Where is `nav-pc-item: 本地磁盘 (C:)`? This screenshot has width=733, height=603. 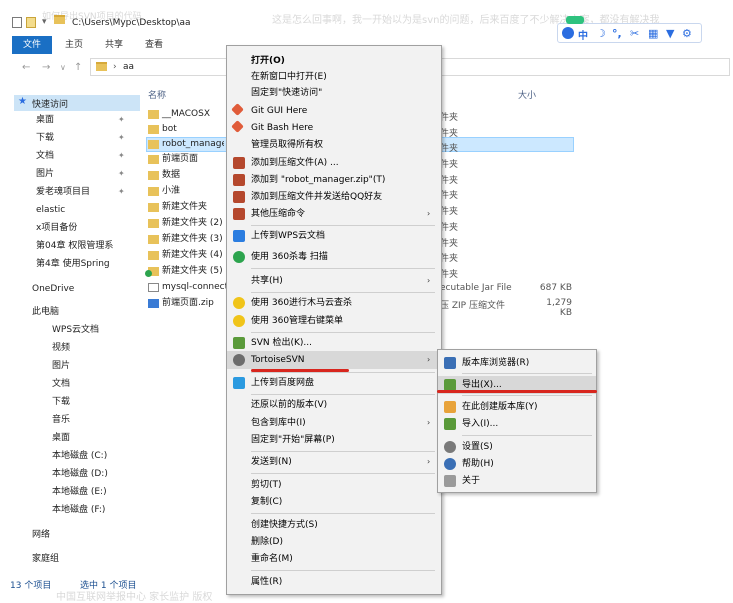
nav-pc-item: 本地磁盘 (C:) is located at coordinates (79, 456).